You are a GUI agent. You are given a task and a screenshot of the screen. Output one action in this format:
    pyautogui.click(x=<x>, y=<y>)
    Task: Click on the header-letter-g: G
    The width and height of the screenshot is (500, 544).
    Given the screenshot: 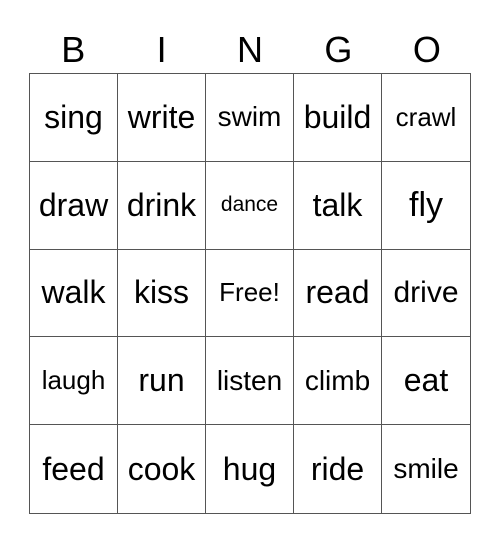 What is the action you would take?
    pyautogui.click(x=338, y=49)
    